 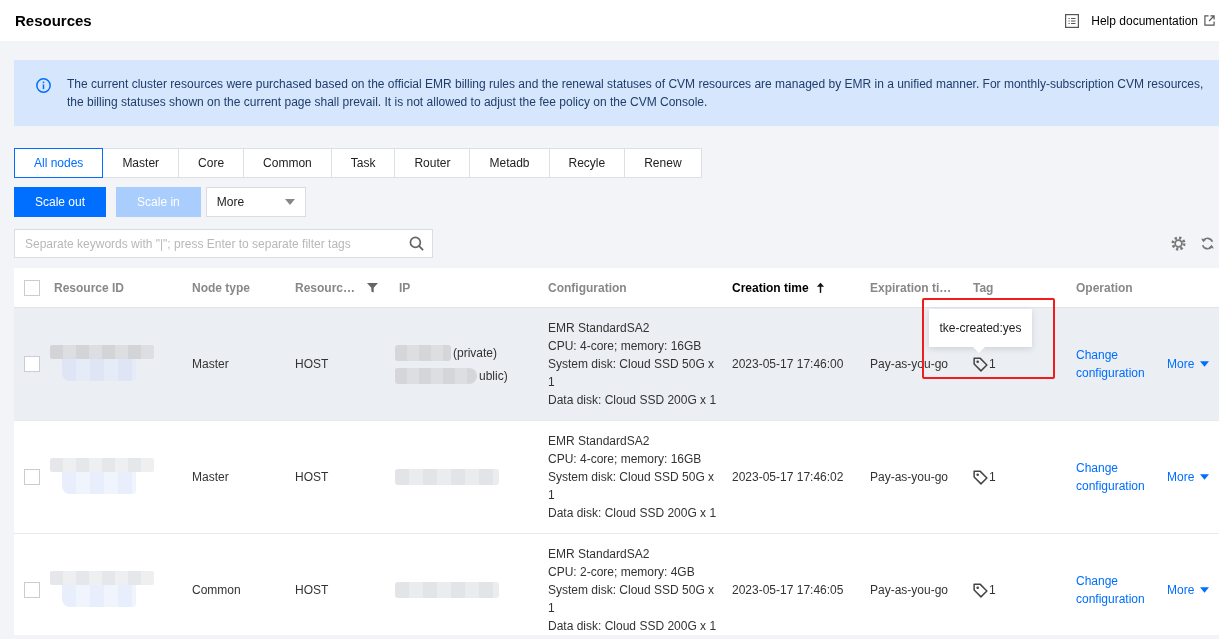 What do you see at coordinates (636, 93) in the screenshot?
I see `notice-text: The current cluster resources were purchased based on the official EMR billing rules and the renewal statuses of CVM resources are managed by EMR in a unified manner. For monthly-subscription CVM resources, the billing statuses shown on the current page shall prevail. It is not allowed to adjust the fee policy on the CVM Console.` at bounding box center [636, 93].